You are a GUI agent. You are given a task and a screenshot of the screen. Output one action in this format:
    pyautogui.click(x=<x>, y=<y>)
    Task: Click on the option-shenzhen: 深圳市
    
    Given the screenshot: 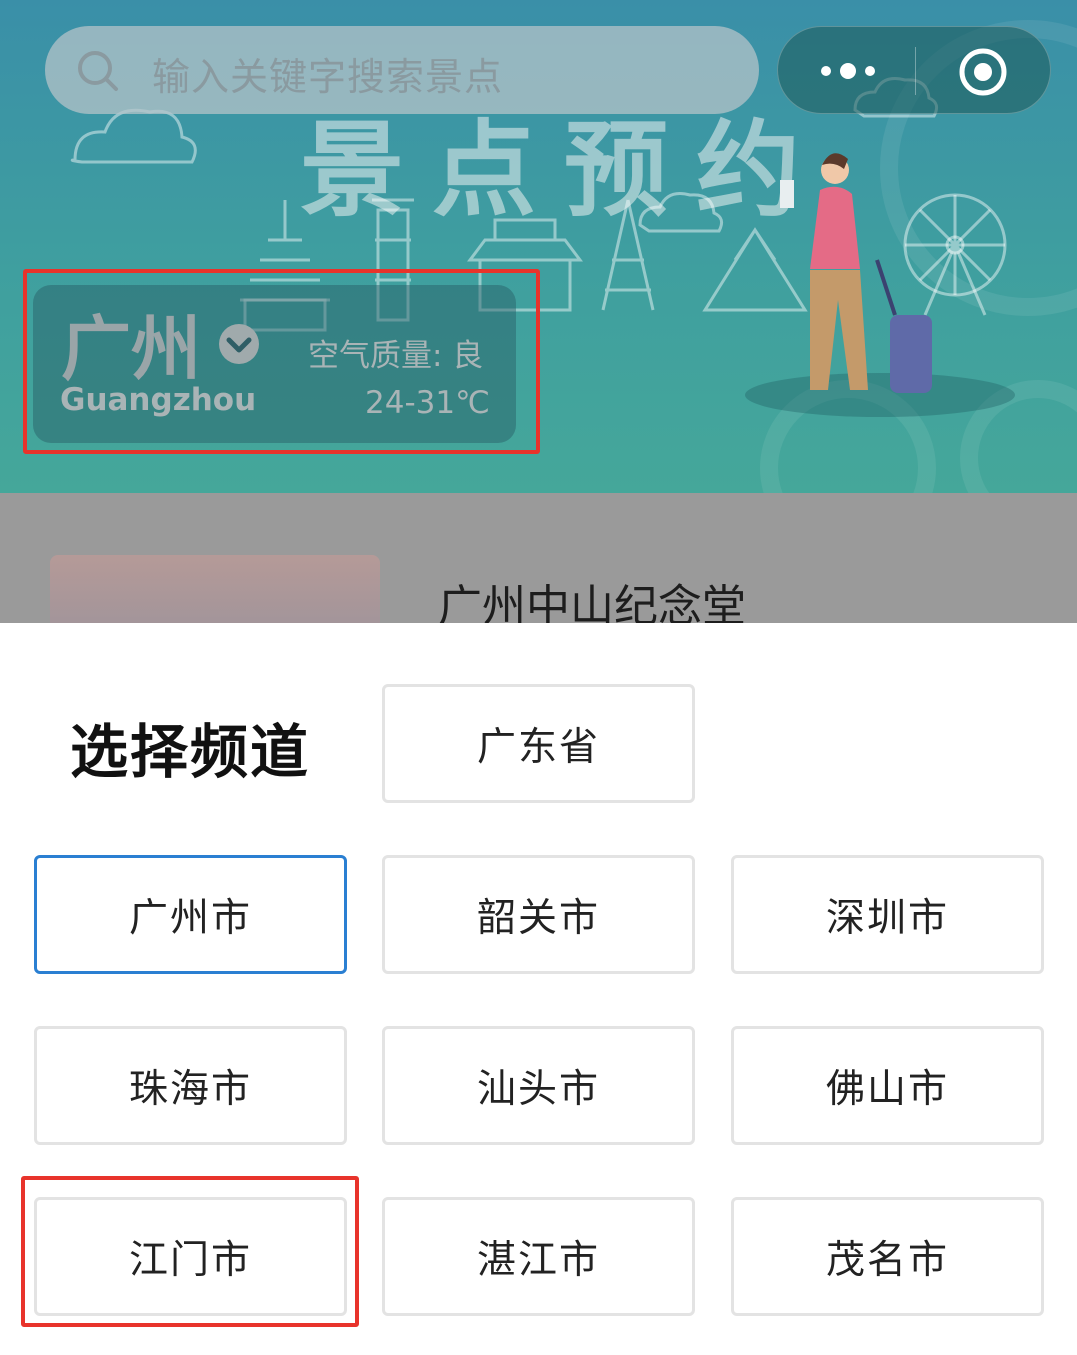 What is the action you would take?
    pyautogui.click(x=887, y=914)
    